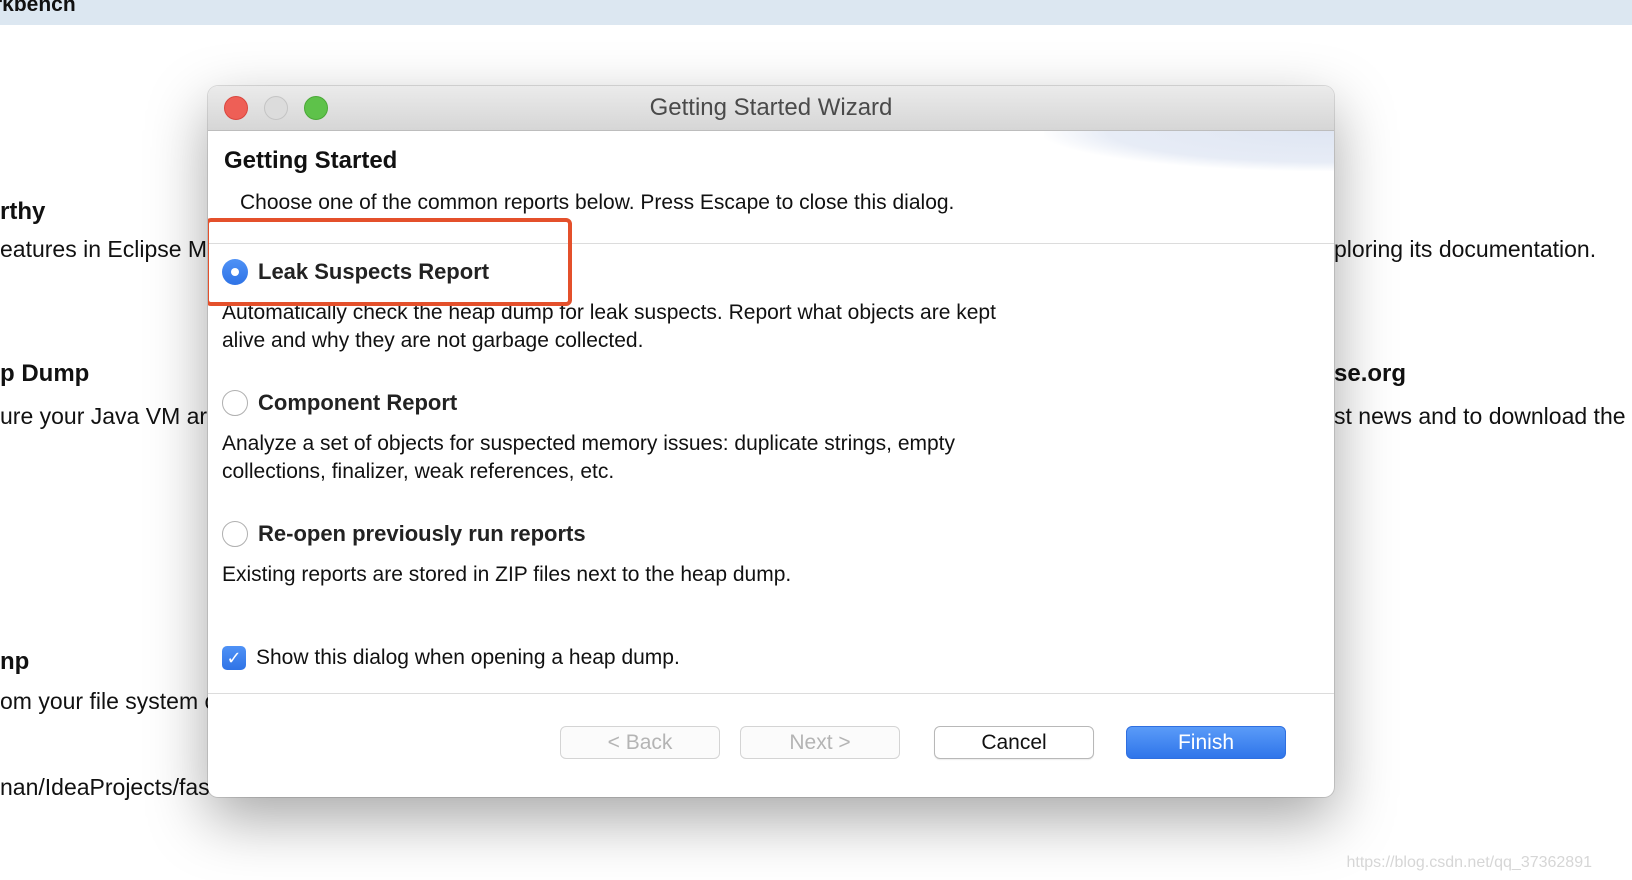  Describe the element at coordinates (422, 533) in the screenshot. I see `option-label: Re-open previously run reports` at that location.